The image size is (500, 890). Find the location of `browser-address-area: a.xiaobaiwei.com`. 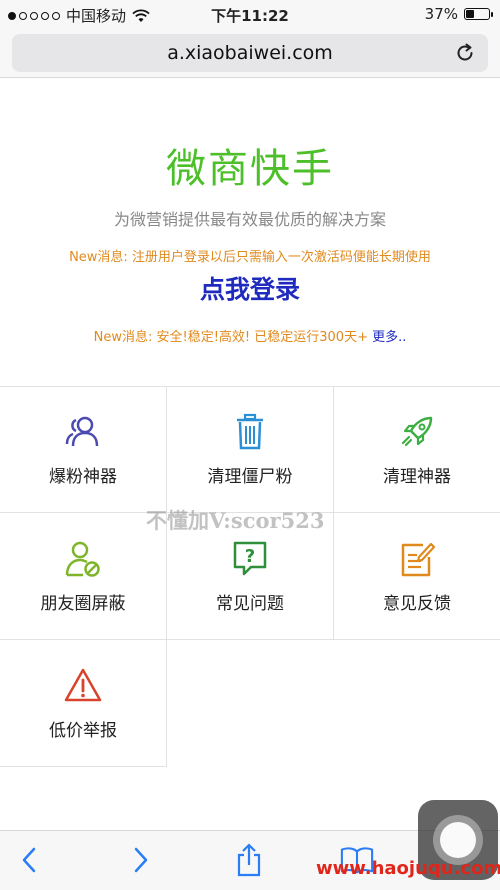

browser-address-area: a.xiaobaiwei.com is located at coordinates (250, 53).